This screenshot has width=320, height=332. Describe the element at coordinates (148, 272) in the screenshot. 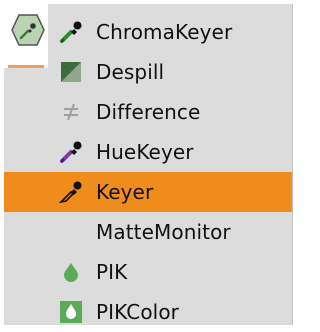

I see `menu-item-pik: PIK` at that location.